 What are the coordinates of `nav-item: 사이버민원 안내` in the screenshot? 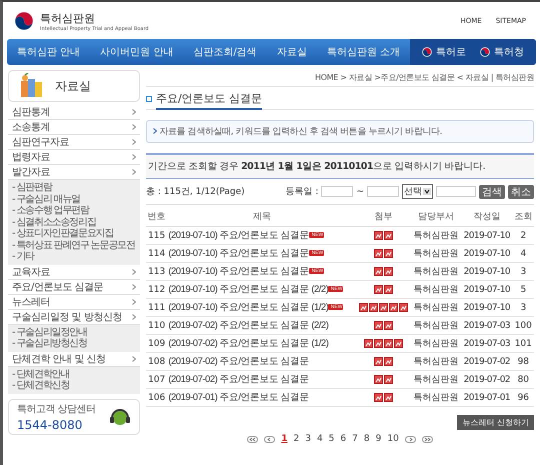 It's located at (137, 52).